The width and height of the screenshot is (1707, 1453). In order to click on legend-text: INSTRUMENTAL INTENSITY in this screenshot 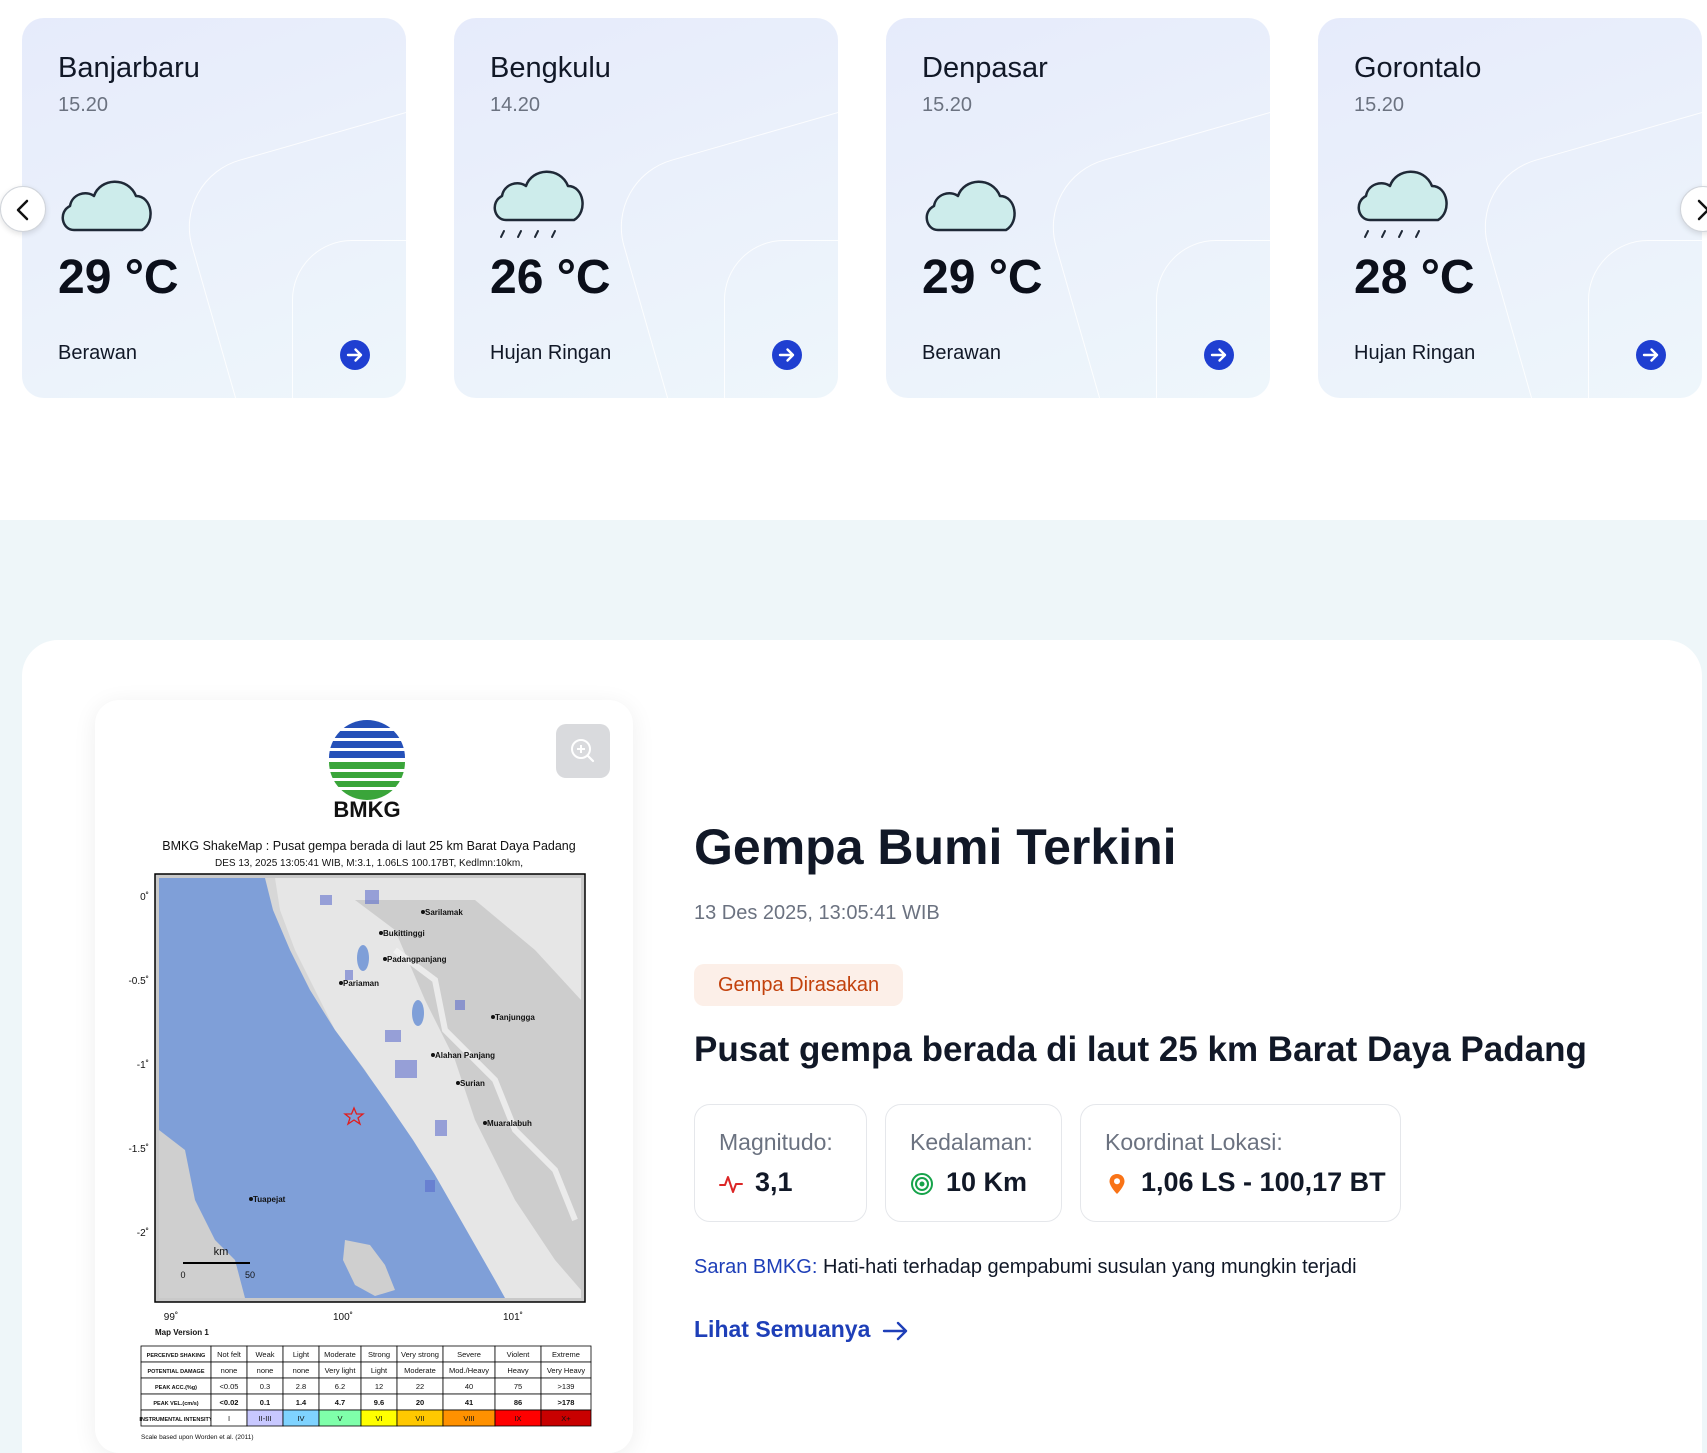, I will do `click(175, 1420)`.